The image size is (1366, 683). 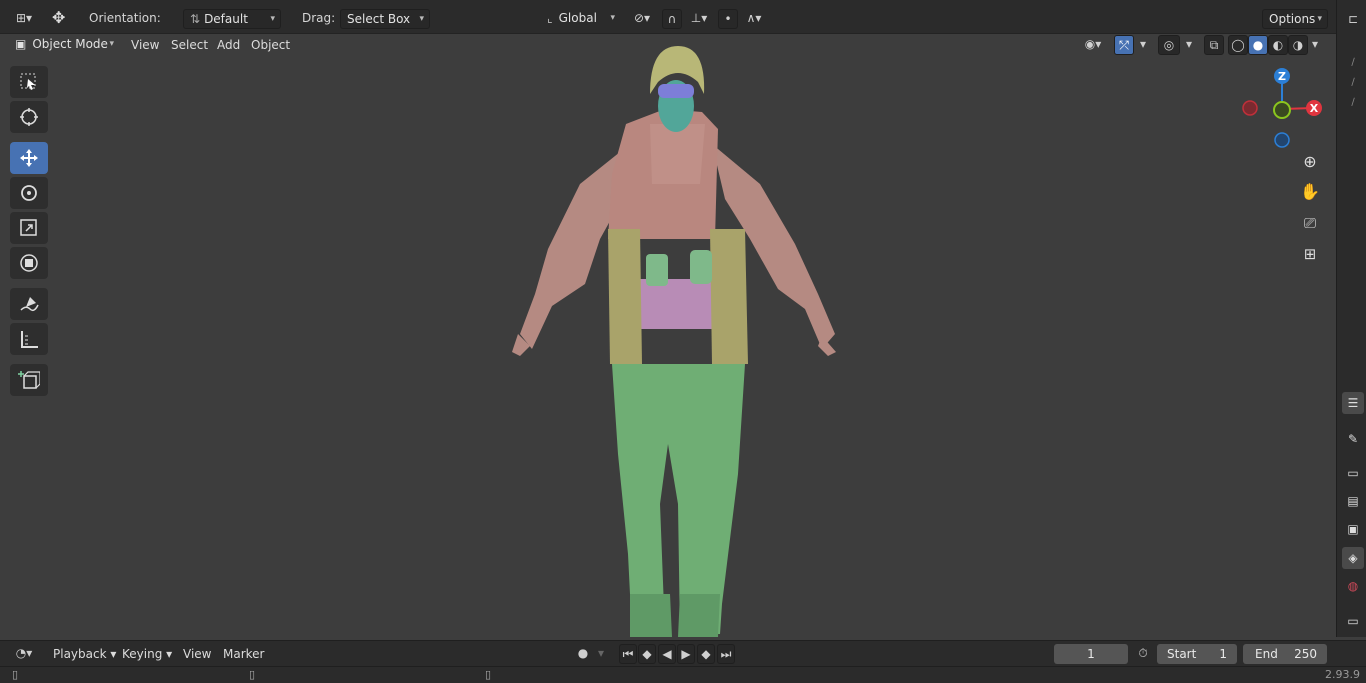 What do you see at coordinates (59, 17) in the screenshot?
I see `move-gizmo-icon: ✥` at bounding box center [59, 17].